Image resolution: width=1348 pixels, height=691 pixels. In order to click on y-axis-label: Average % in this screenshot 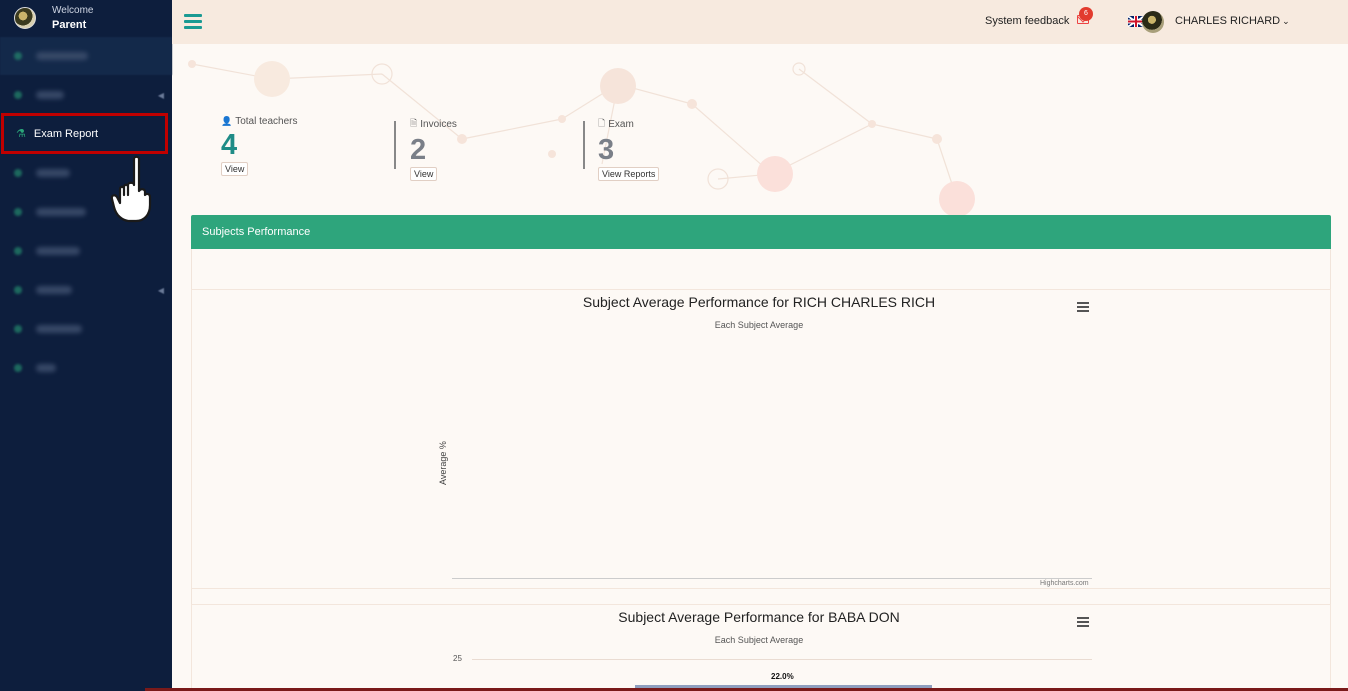, I will do `click(443, 463)`.